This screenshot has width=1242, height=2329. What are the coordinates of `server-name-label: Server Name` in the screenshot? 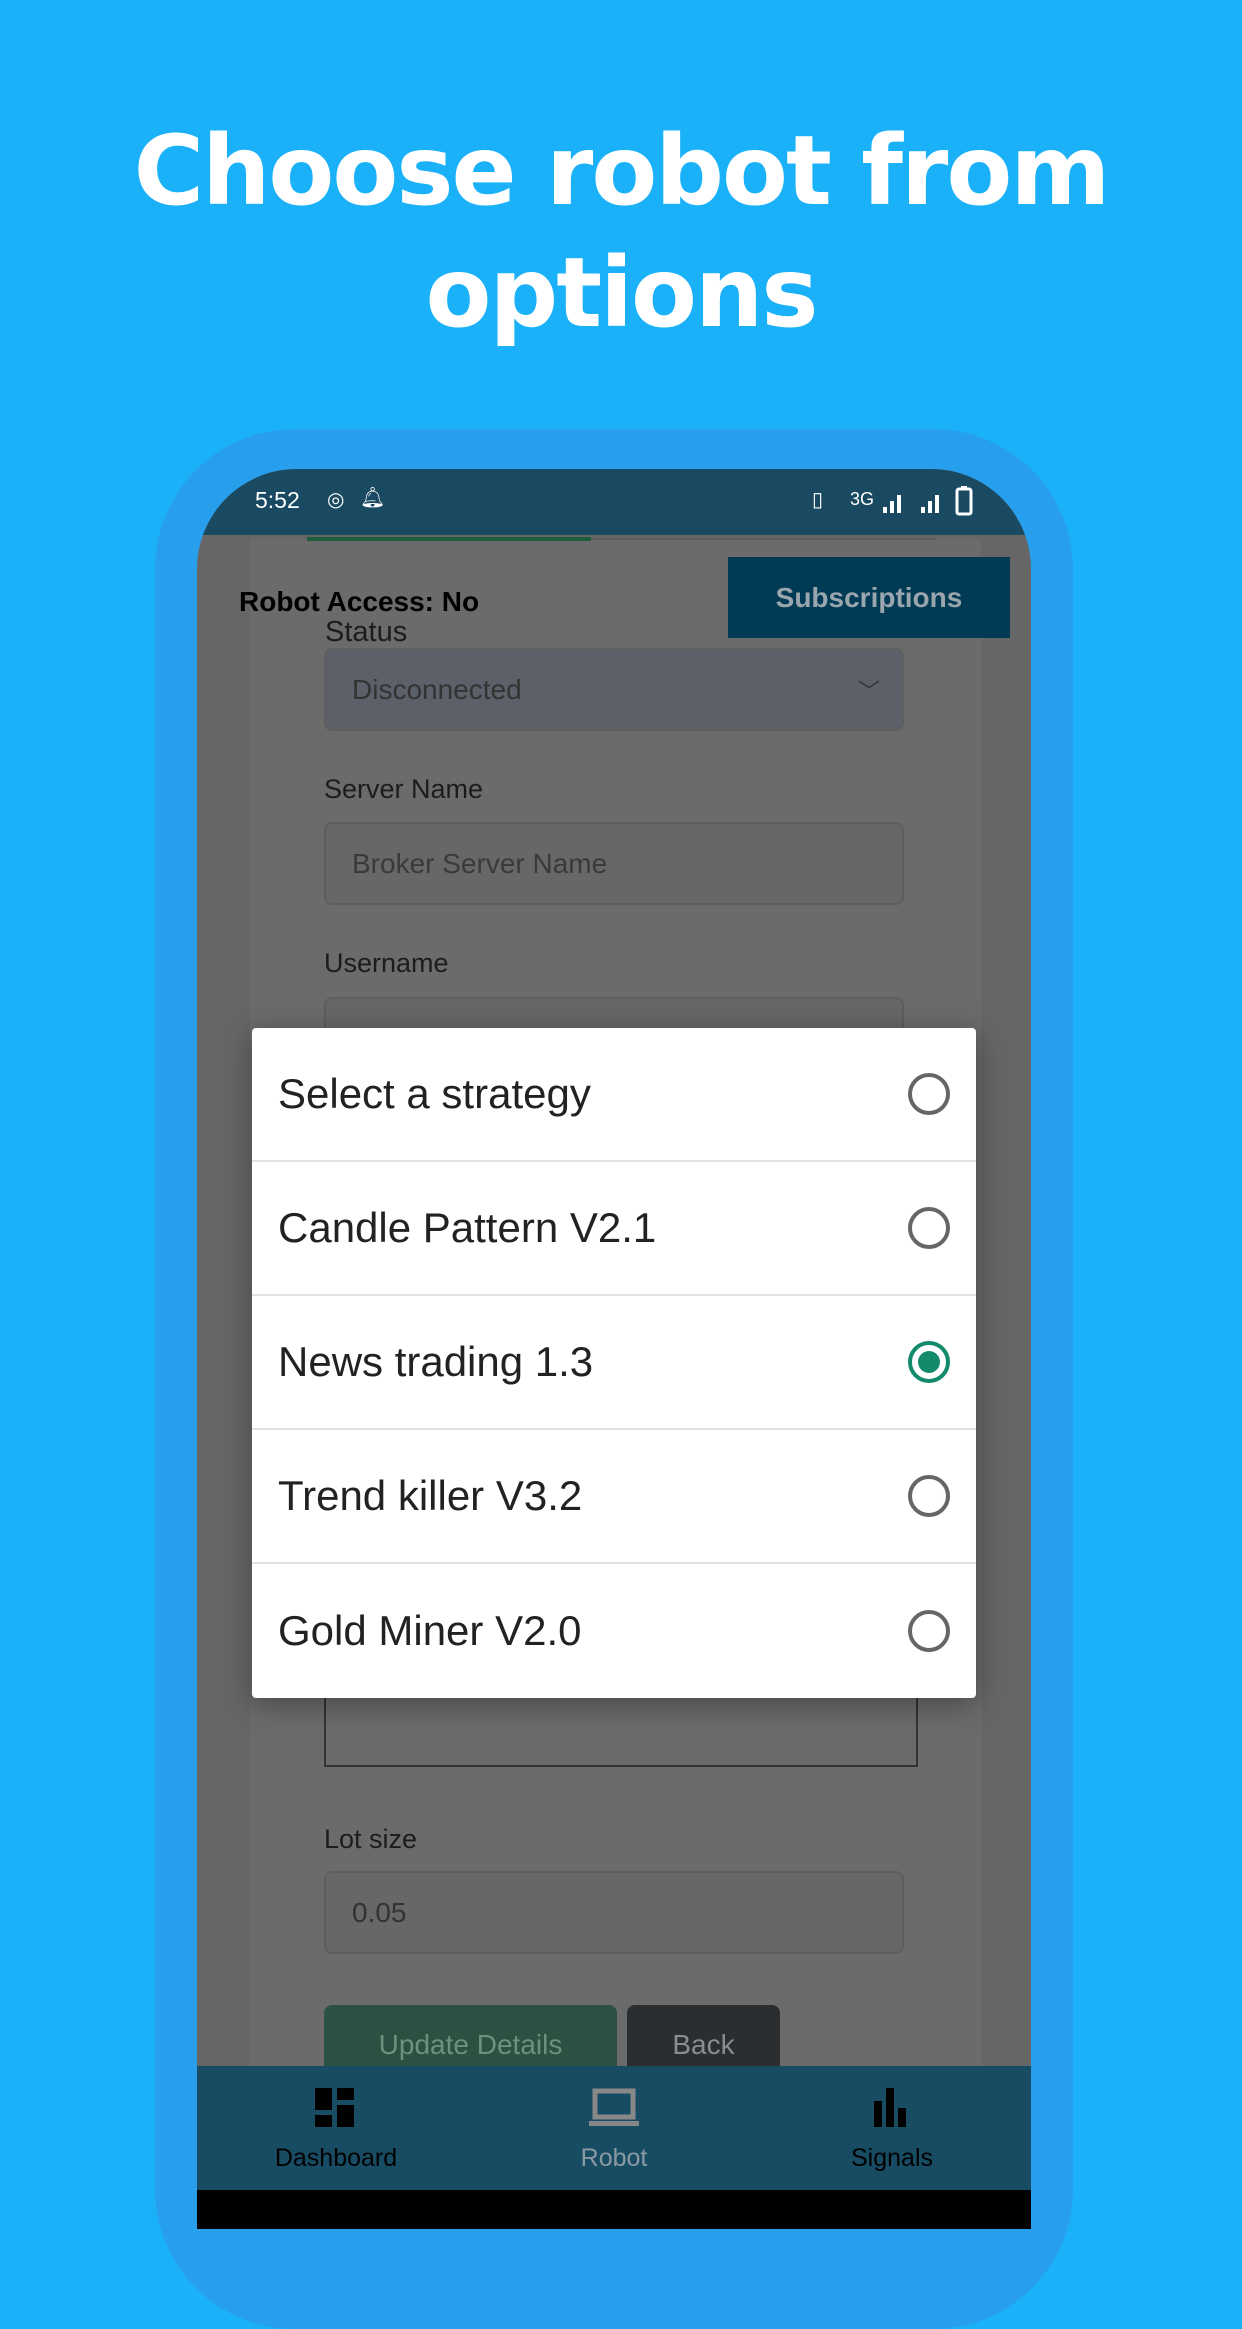 It's located at (404, 789).